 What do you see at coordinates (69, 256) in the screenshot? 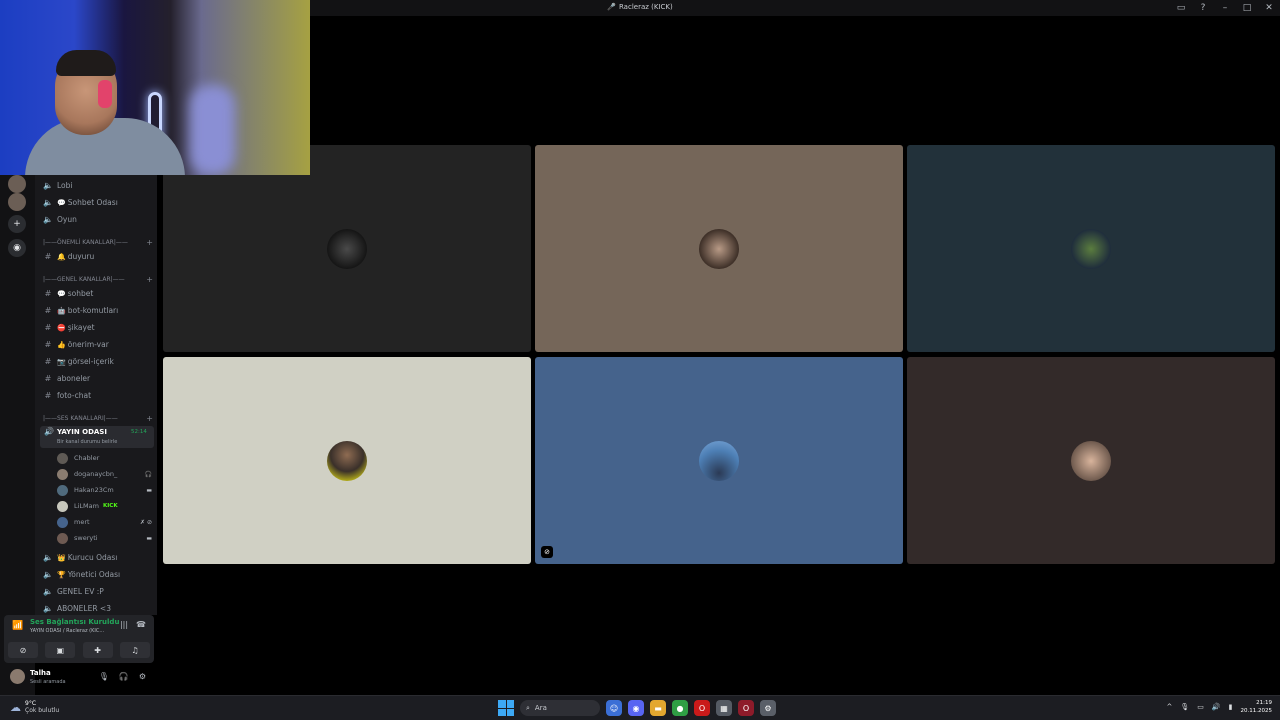
I see `channel-duyuru: # 🔔 duyuru` at bounding box center [69, 256].